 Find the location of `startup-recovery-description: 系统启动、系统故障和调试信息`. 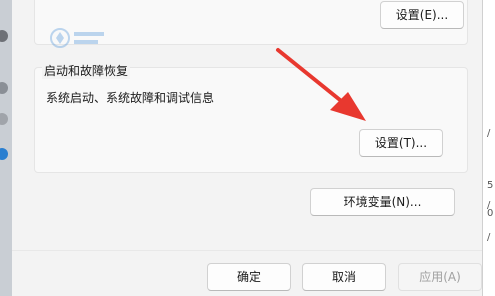

startup-recovery-description: 系统启动、系统故障和调试信息 is located at coordinates (130, 98).